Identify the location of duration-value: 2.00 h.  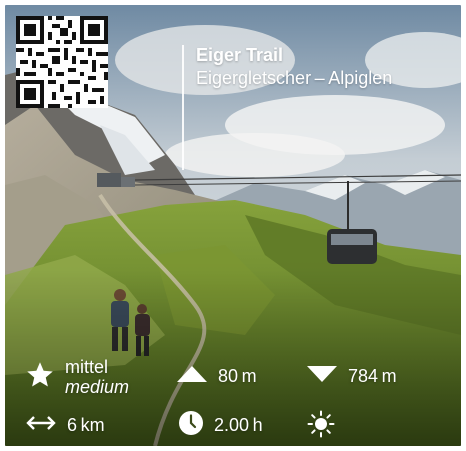
(238, 425).